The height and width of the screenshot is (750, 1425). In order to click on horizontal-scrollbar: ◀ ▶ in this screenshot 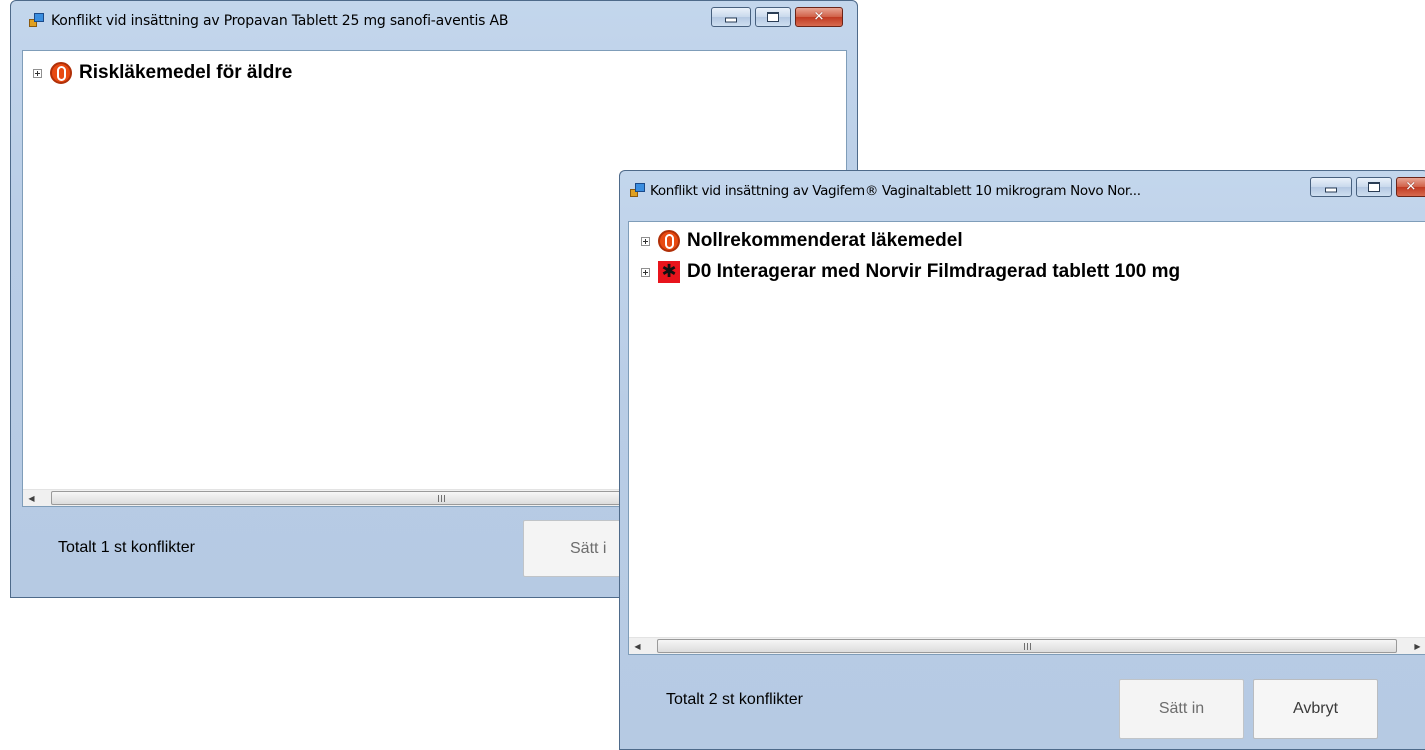, I will do `click(1027, 645)`.